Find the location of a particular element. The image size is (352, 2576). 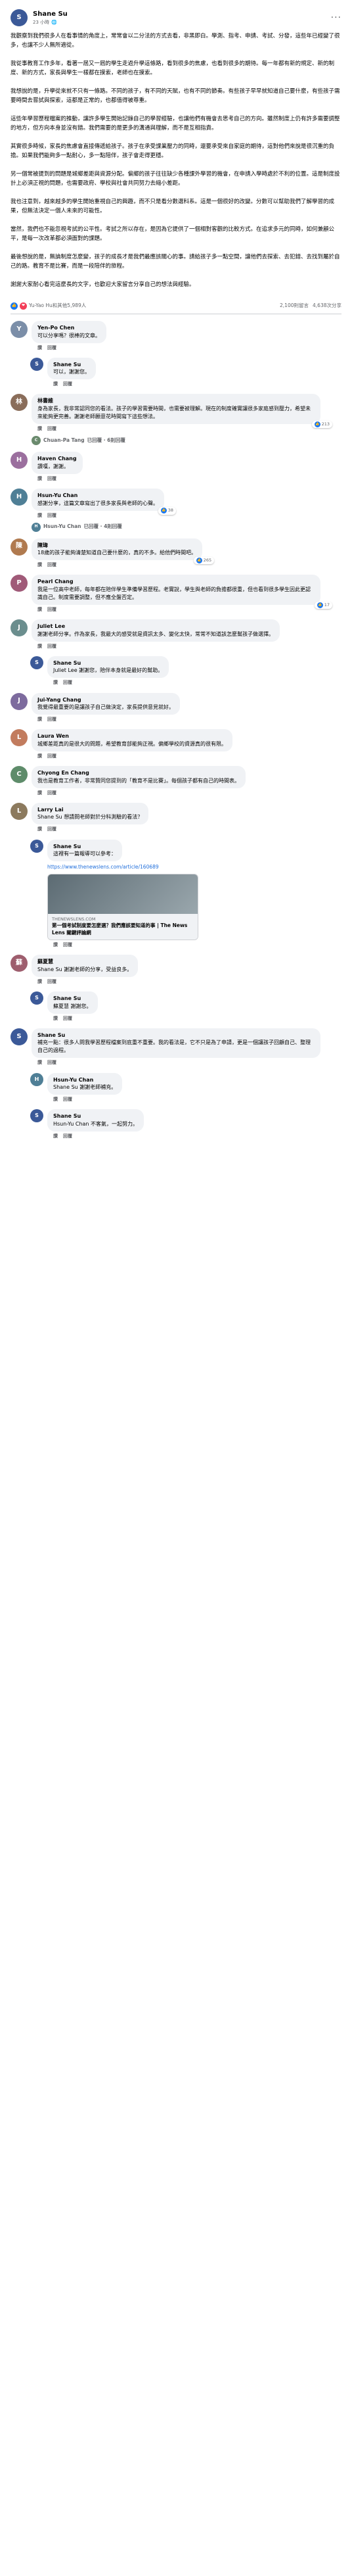

post-time: 23 小時 is located at coordinates (41, 23).